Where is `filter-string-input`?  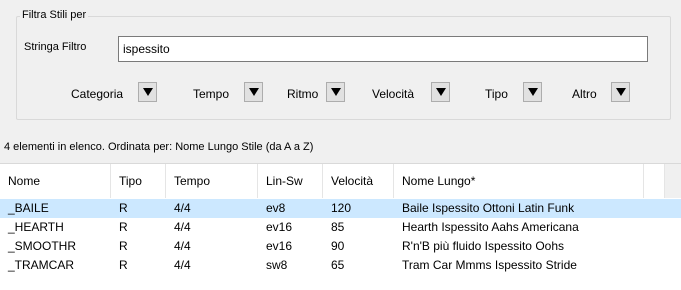 filter-string-input is located at coordinates (383, 49).